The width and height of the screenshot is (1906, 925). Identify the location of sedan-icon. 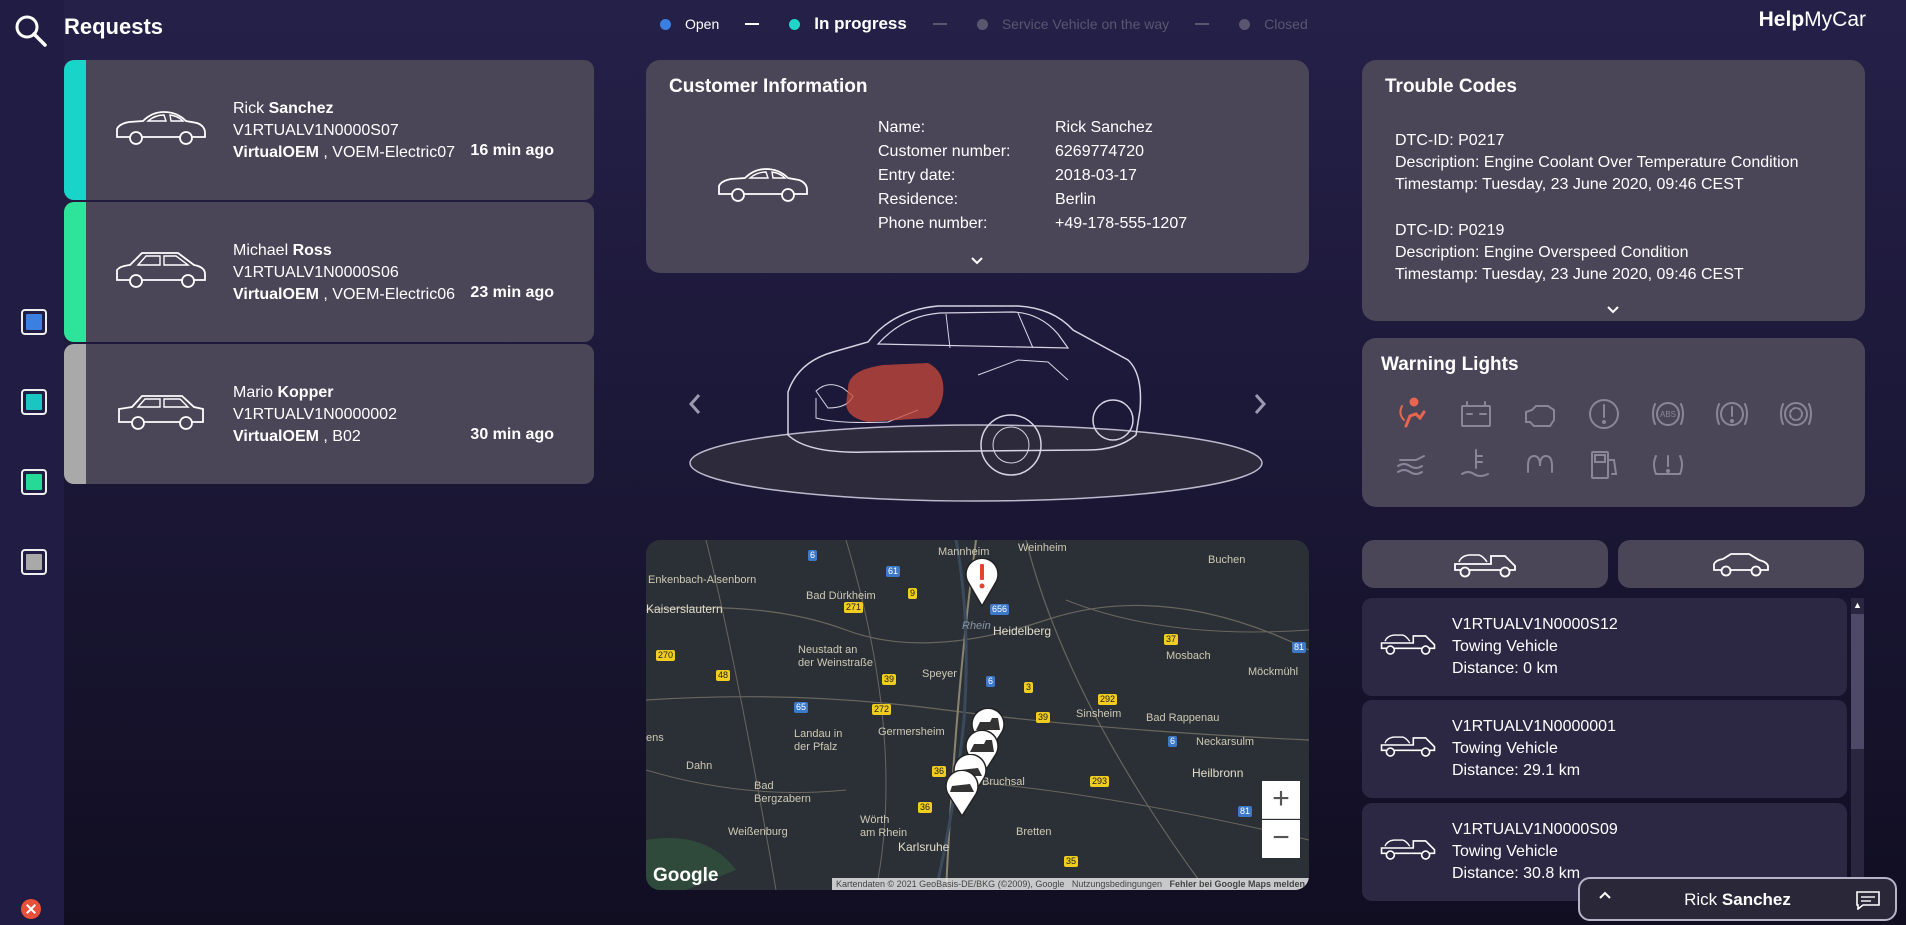
(161, 128).